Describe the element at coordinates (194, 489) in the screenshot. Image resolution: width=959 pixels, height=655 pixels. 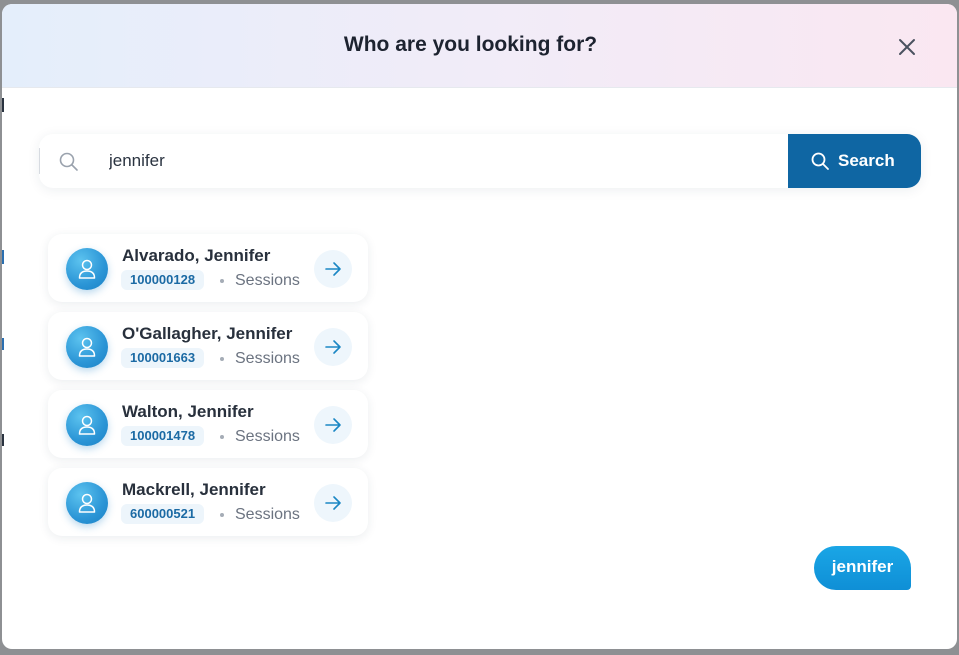
I see `person-name: Mackrell, Jennifer` at that location.